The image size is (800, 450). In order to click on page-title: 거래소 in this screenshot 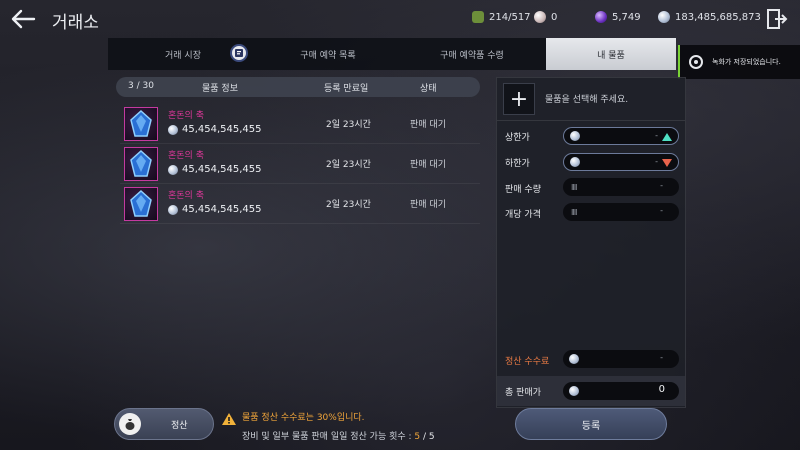, I will do `click(75, 23)`.